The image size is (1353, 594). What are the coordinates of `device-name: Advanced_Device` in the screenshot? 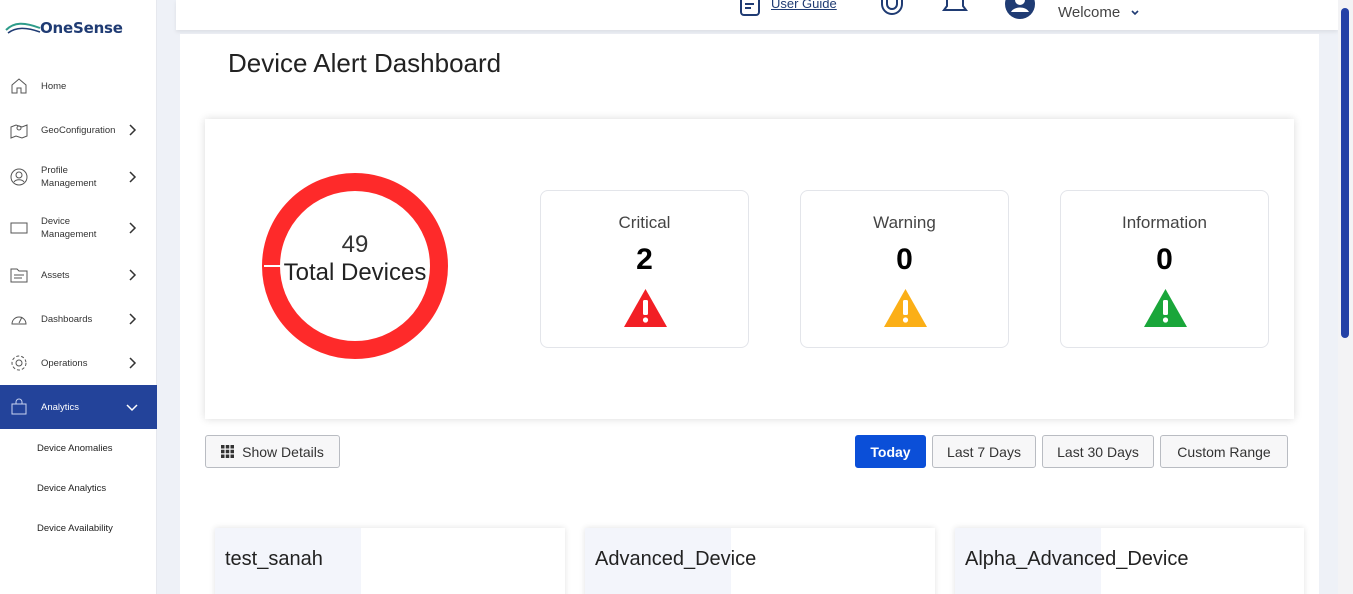 It's located at (676, 559).